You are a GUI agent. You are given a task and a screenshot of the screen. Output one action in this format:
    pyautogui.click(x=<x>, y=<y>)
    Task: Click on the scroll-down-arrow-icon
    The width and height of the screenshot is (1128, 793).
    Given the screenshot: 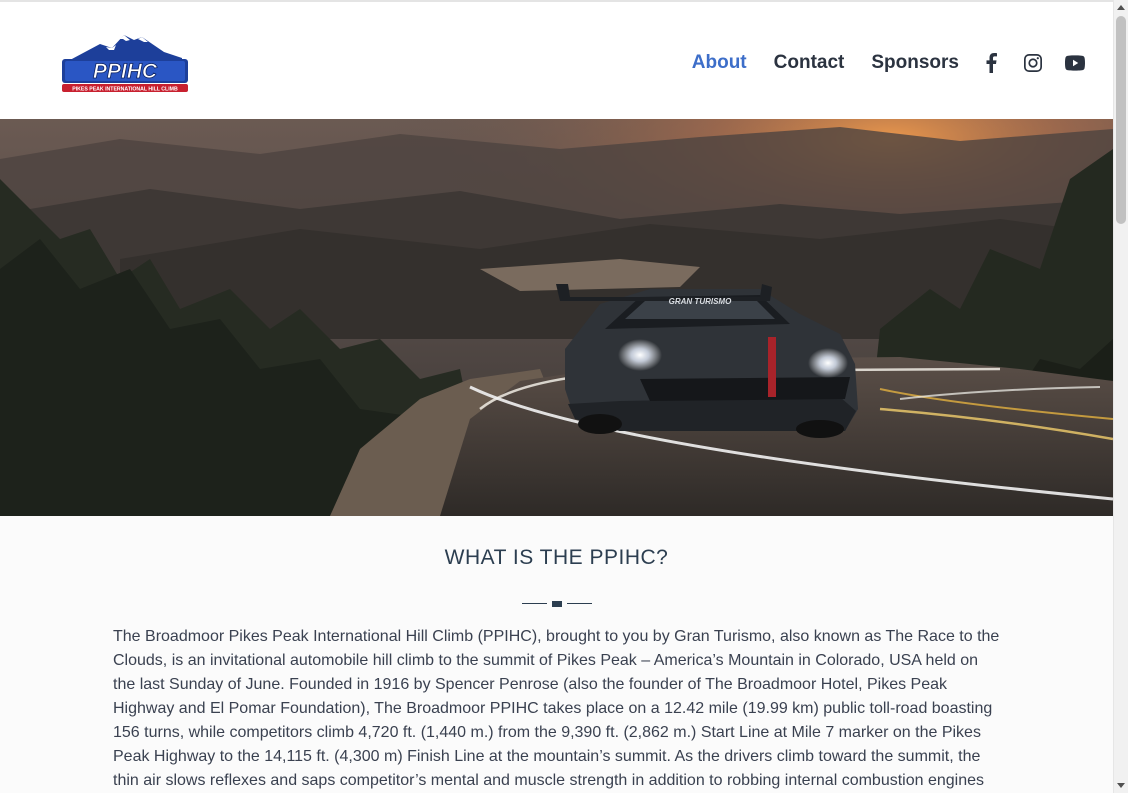 What is the action you would take?
    pyautogui.click(x=1121, y=785)
    